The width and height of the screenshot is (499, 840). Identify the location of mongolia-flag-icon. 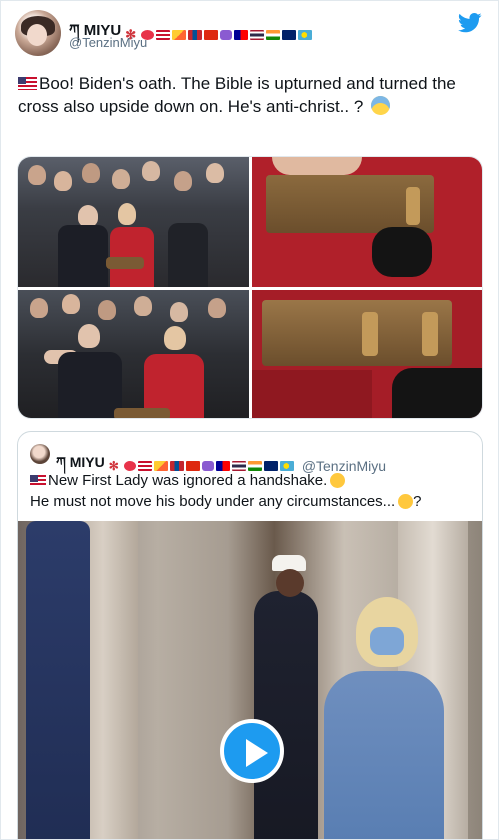
(195, 35).